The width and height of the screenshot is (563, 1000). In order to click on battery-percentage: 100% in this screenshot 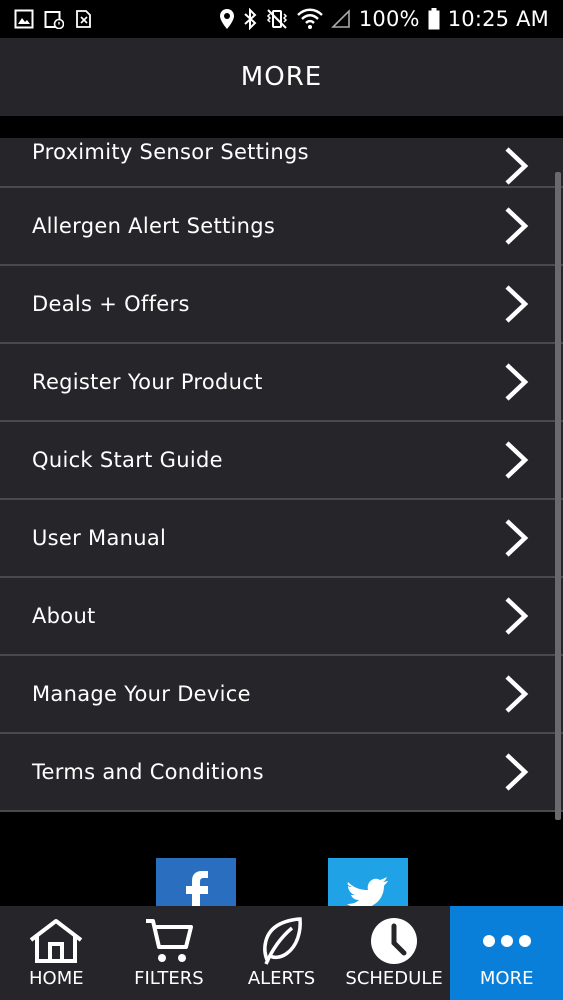, I will do `click(389, 19)`.